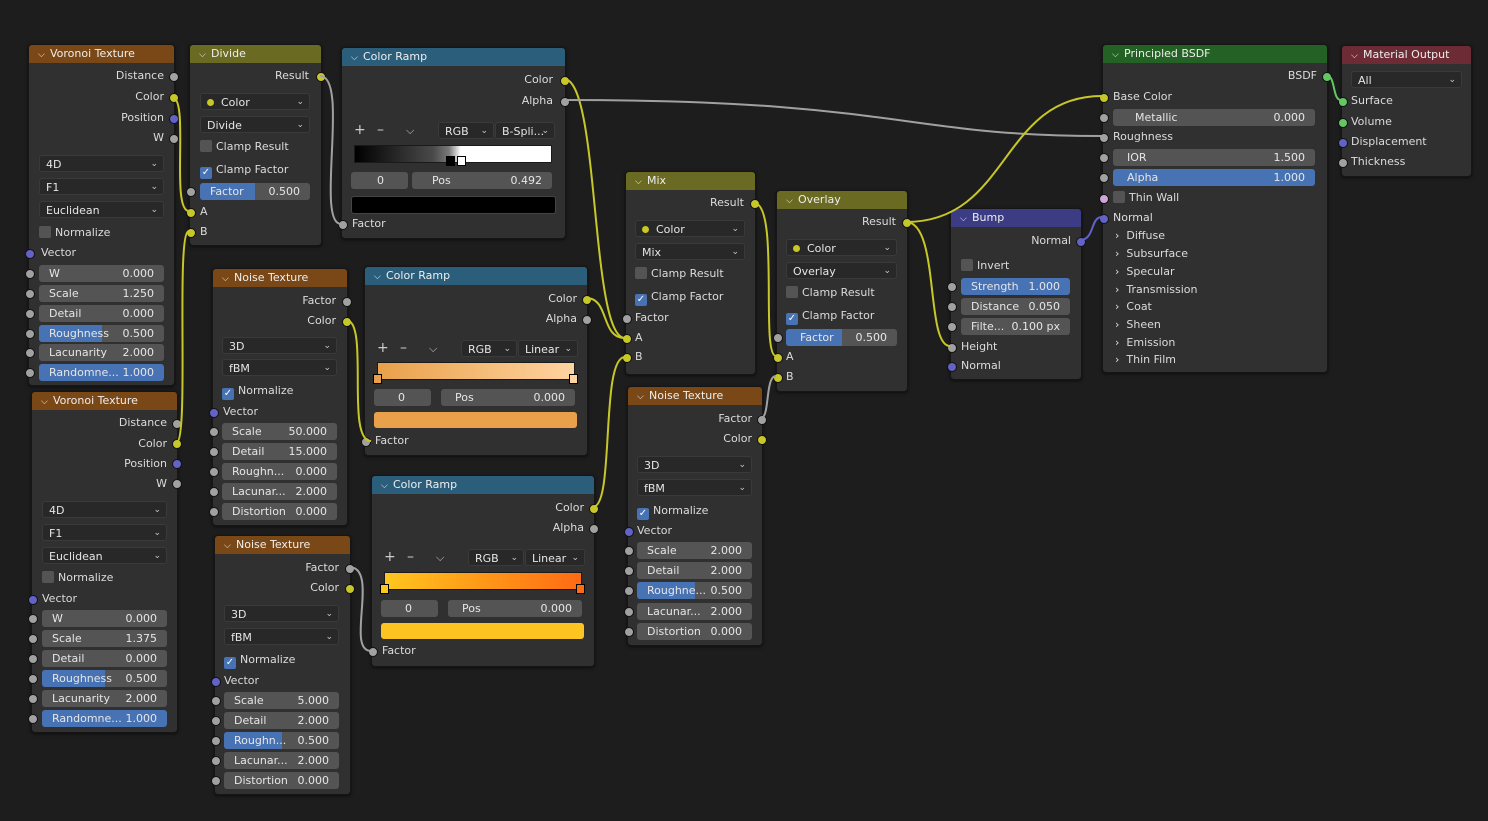 Image resolution: width=1488 pixels, height=821 pixels. What do you see at coordinates (1104, 158) in the screenshot?
I see `socket-ior-in` at bounding box center [1104, 158].